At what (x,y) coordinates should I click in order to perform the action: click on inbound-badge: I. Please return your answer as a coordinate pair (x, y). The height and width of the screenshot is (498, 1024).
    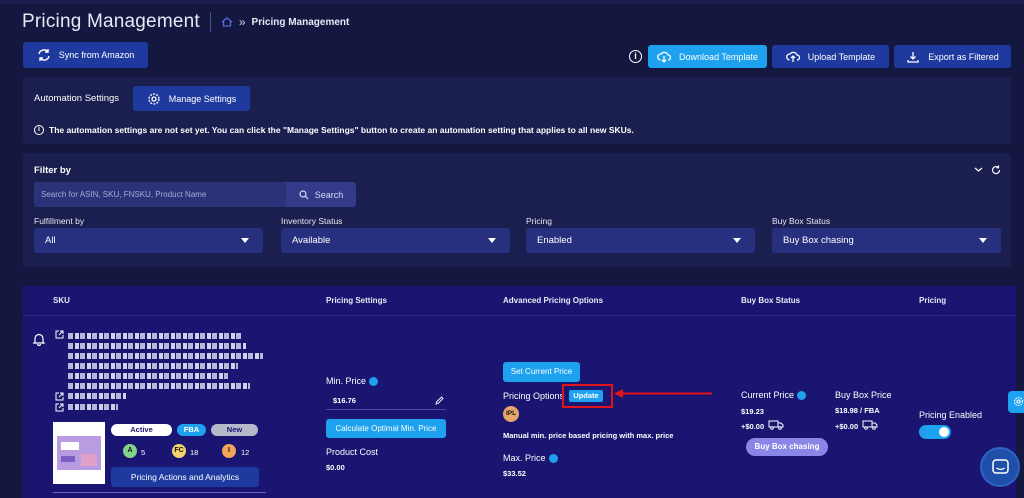
    Looking at the image, I should click on (229, 451).